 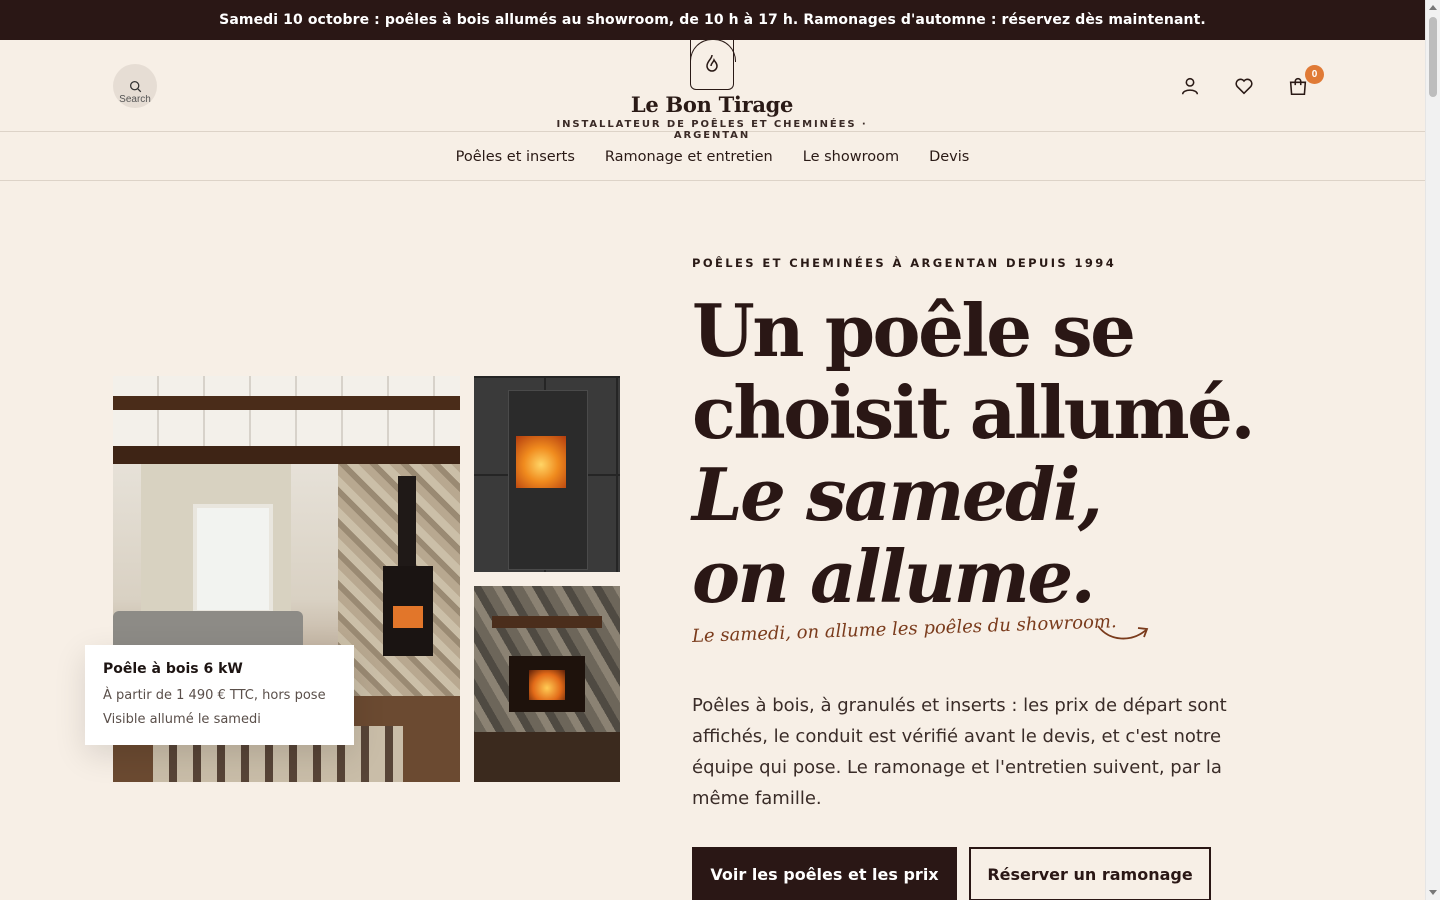 What do you see at coordinates (974, 412) in the screenshot?
I see `headline-line-2: choisit allumé.` at bounding box center [974, 412].